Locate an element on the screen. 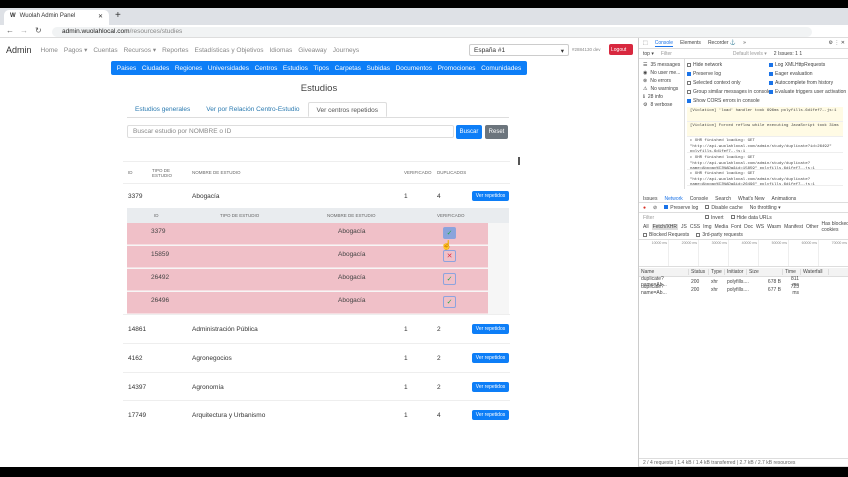 The width and height of the screenshot is (848, 477). network-filter: Filter is located at coordinates (670, 218).